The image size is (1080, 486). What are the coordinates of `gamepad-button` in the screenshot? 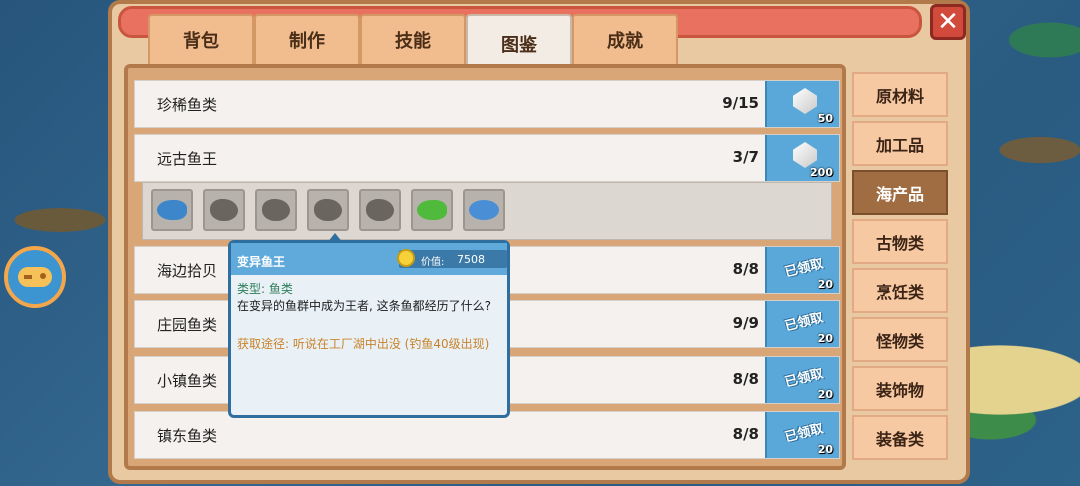 It's located at (35, 277).